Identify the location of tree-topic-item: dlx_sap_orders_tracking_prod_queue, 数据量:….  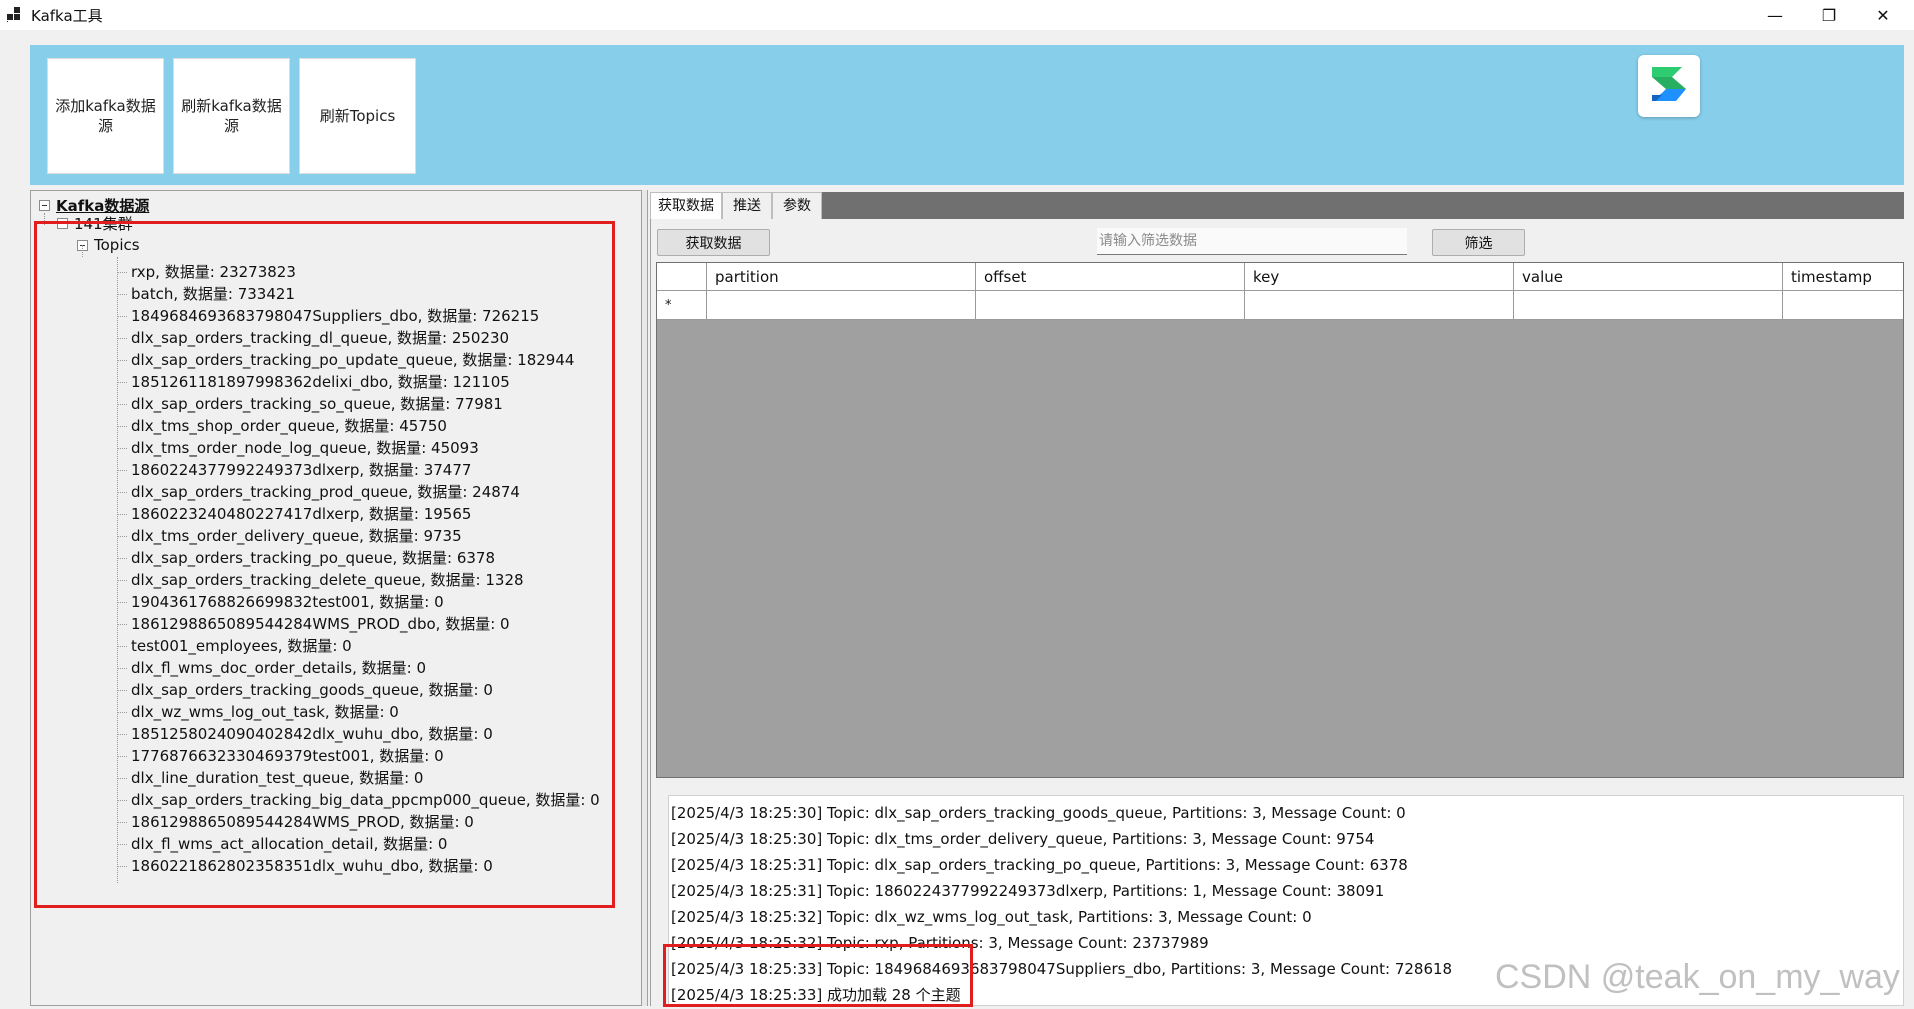
(358, 492).